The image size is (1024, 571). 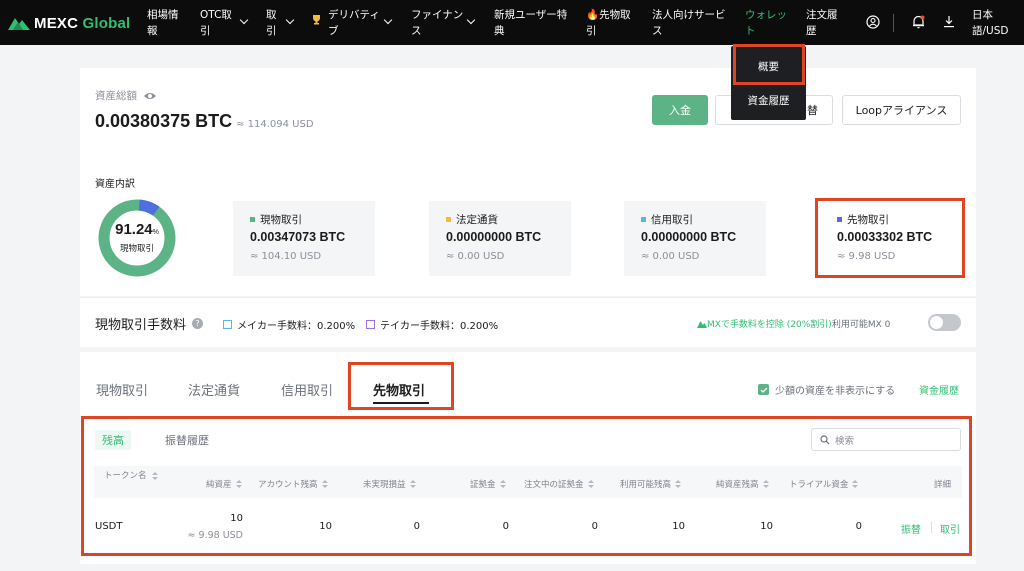 I want to click on highlight-overview-menu, so click(x=769, y=64).